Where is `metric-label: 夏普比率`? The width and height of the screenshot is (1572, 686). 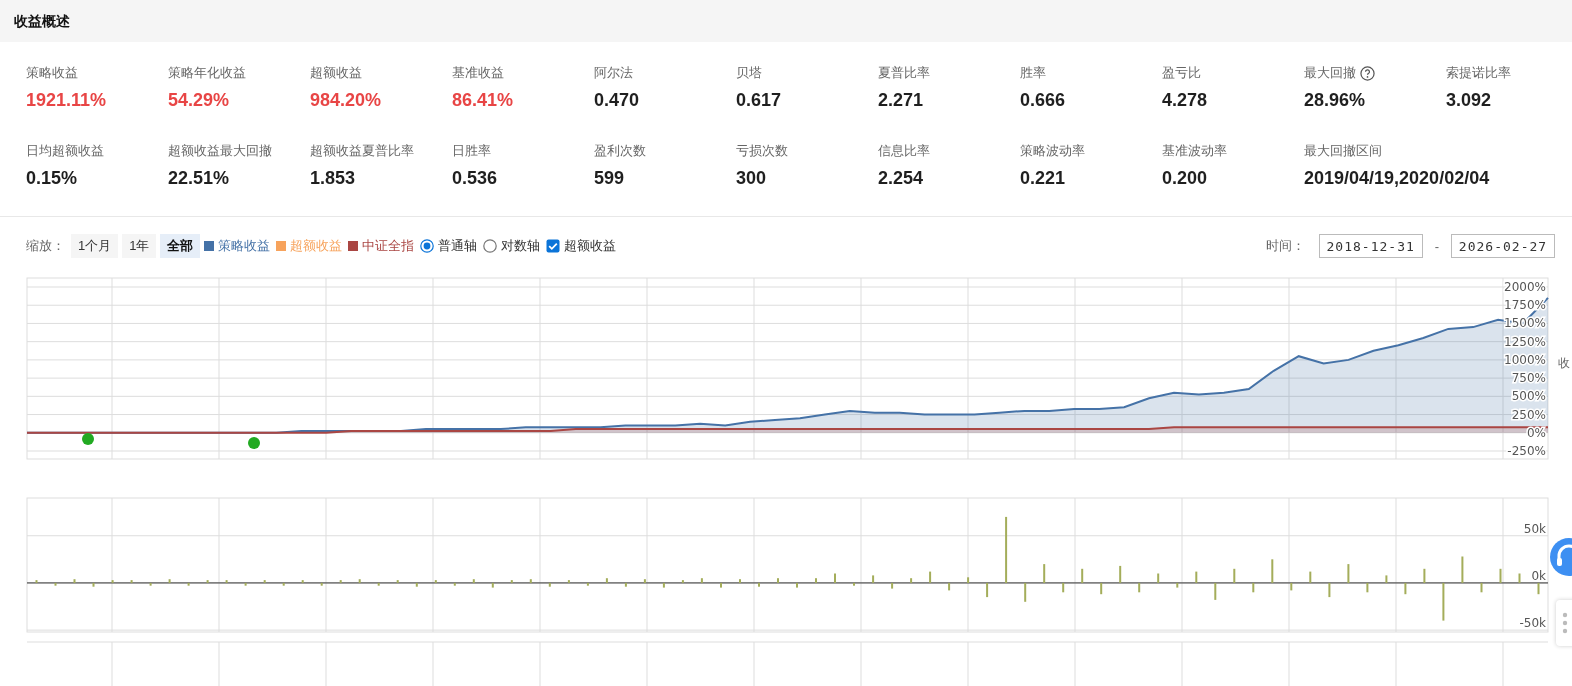
metric-label: 夏普比率 is located at coordinates (904, 73).